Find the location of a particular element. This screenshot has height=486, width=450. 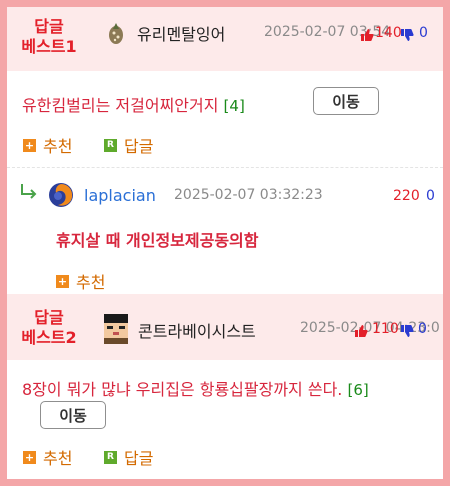

best1-badge: 답글 베스트1 is located at coordinates (49, 37).